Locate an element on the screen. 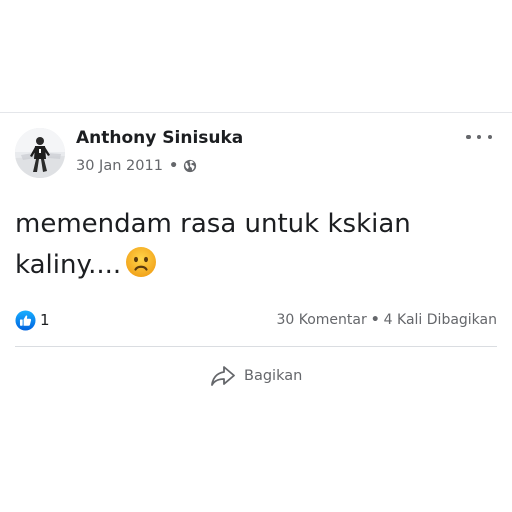 This screenshot has height=512, width=512. share-arrow-icon is located at coordinates (223, 376).